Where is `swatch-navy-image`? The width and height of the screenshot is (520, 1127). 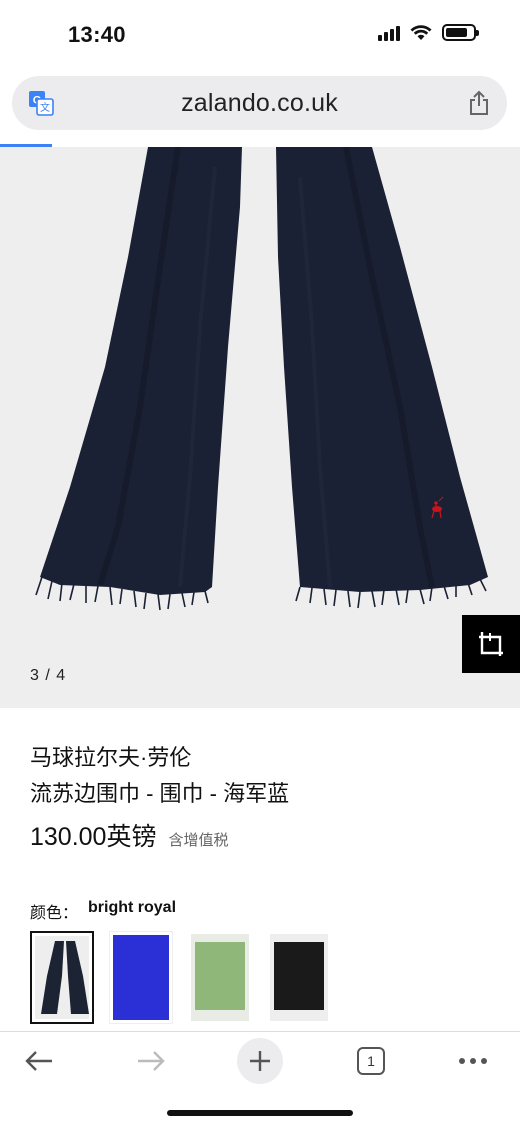
swatch-navy-image is located at coordinates (65, 977).